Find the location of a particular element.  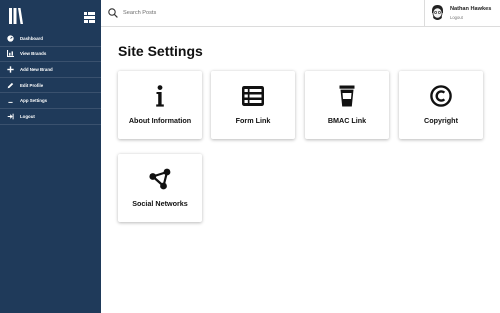

sidebar-item-app-settings: App Settings is located at coordinates (50, 101).